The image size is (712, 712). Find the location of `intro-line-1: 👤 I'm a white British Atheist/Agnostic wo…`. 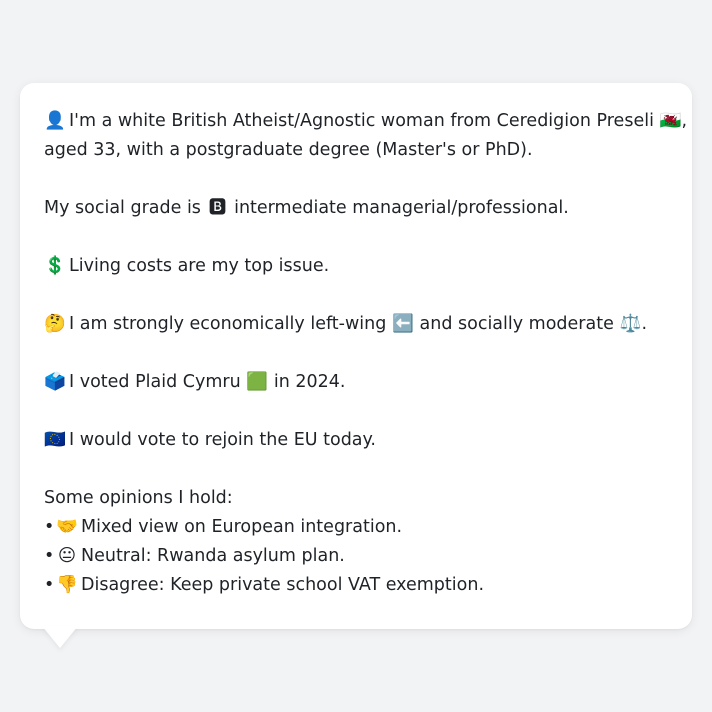

intro-line-1: 👤 I'm a white British Atheist/Agnostic wo… is located at coordinates (365, 121).